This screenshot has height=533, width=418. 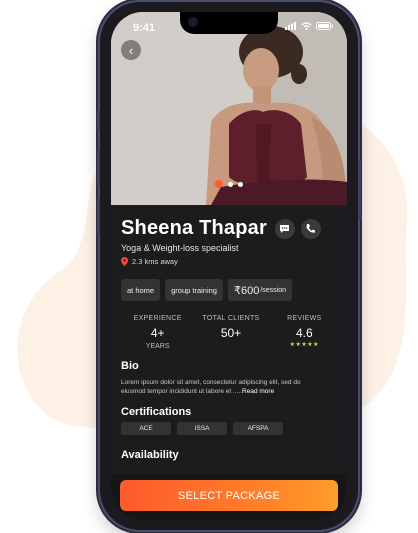 What do you see at coordinates (124, 261) in the screenshot?
I see `location-pin-icon` at bounding box center [124, 261].